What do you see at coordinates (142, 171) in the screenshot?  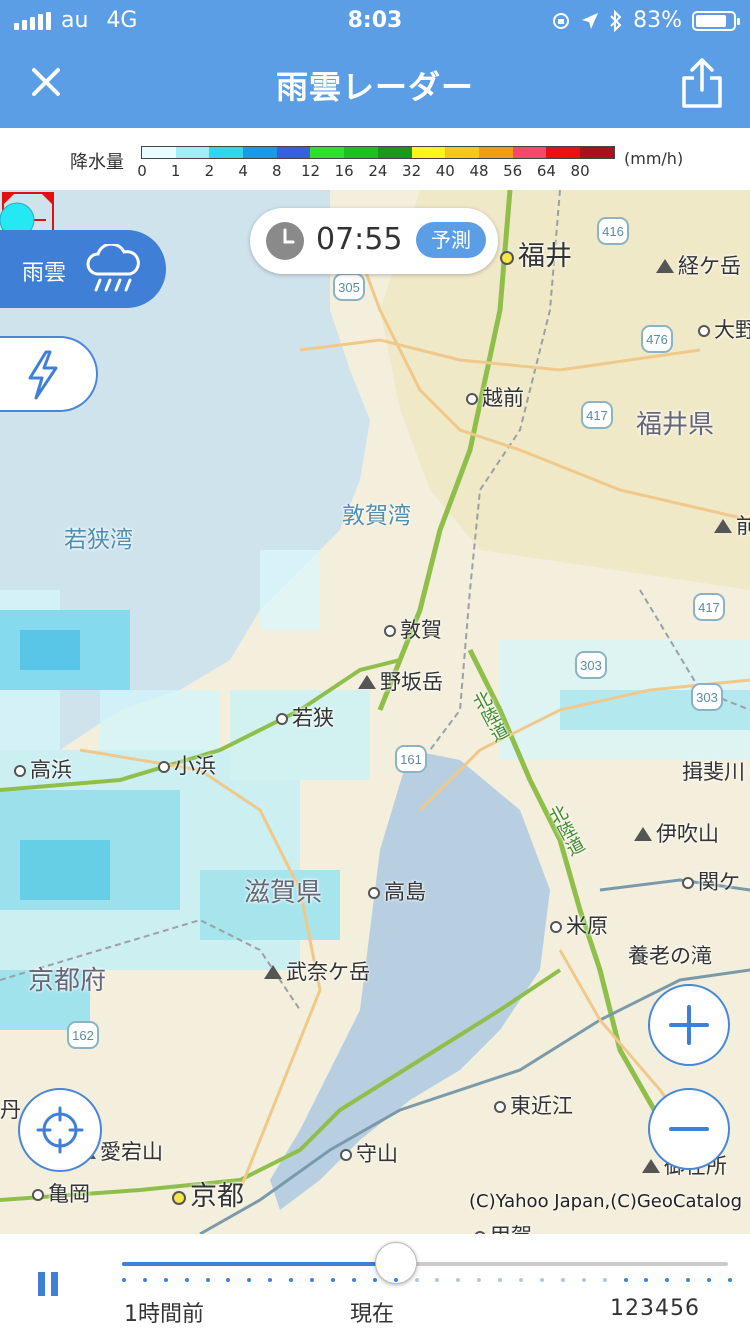 I see `legend-tick: 0` at bounding box center [142, 171].